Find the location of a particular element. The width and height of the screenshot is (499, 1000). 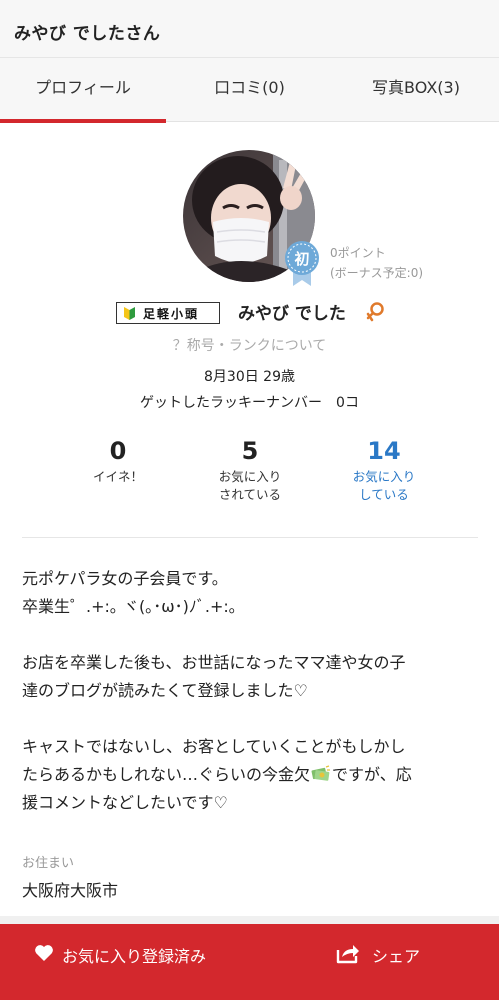

rank-info-link: ？称号・ランクについて is located at coordinates (249, 345).